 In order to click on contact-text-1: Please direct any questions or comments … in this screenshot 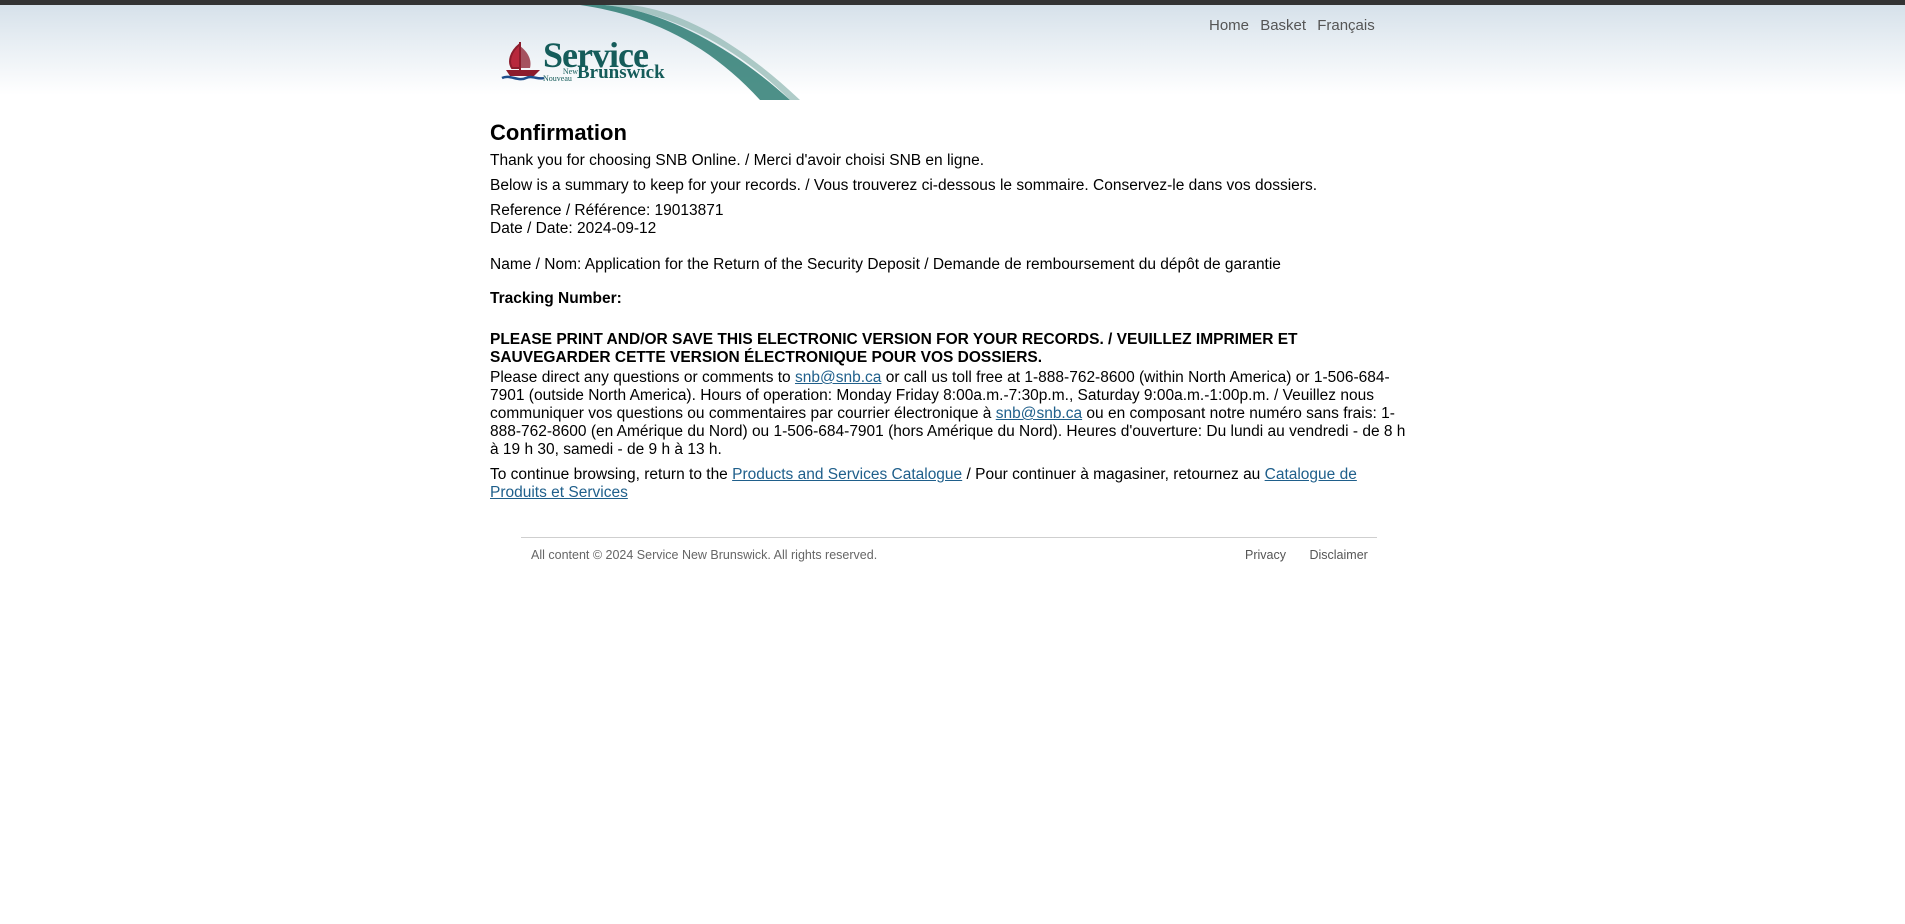, I will do `click(642, 377)`.